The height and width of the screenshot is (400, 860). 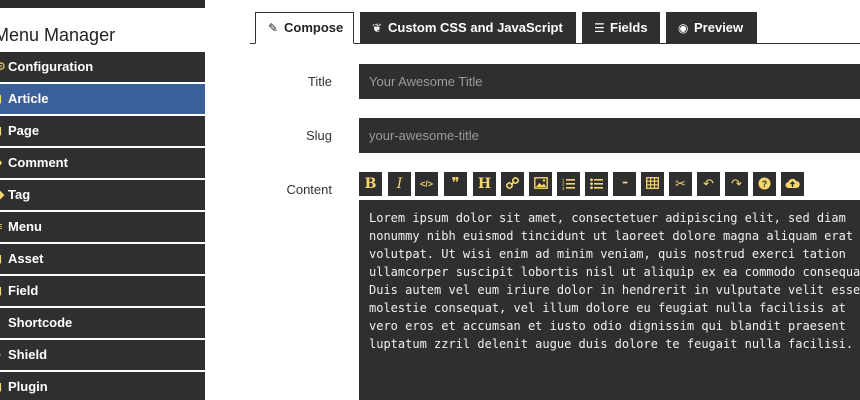 I want to click on upload-button, so click(x=792, y=184).